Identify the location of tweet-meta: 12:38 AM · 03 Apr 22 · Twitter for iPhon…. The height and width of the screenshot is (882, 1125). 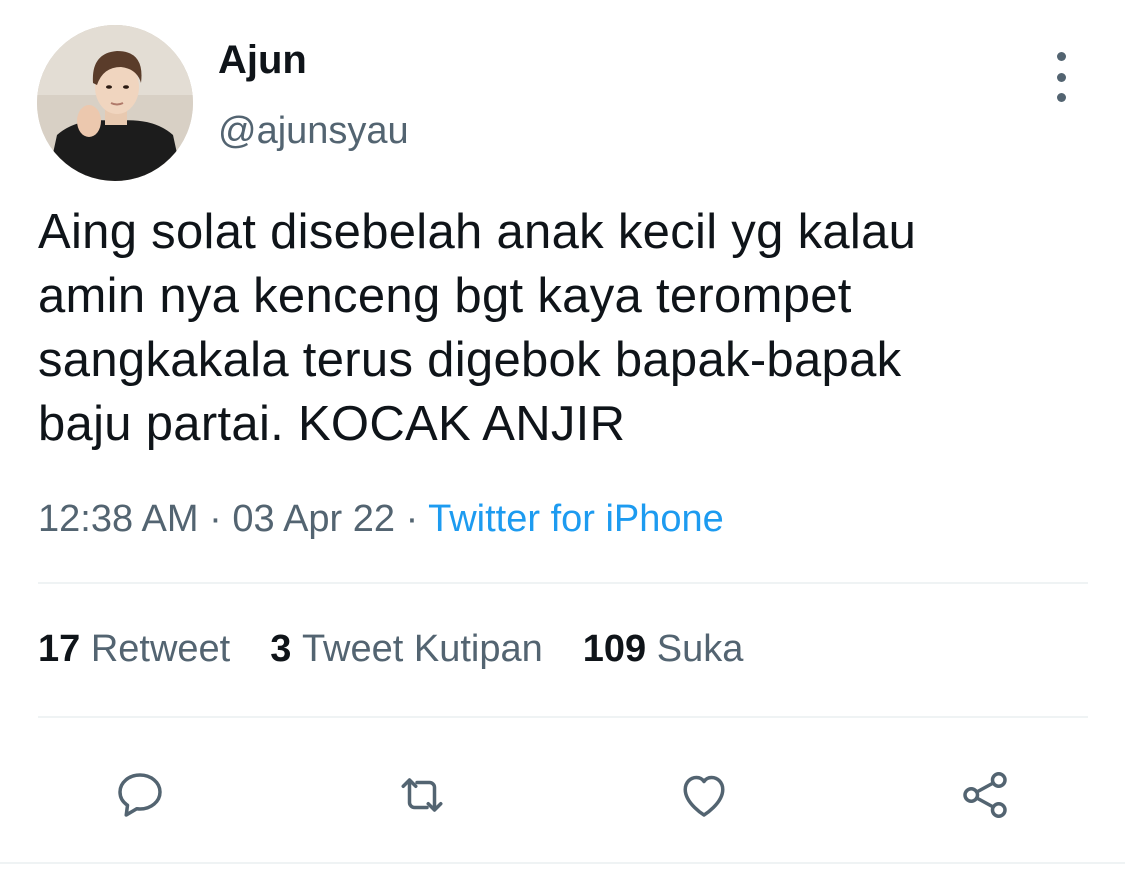
(381, 519).